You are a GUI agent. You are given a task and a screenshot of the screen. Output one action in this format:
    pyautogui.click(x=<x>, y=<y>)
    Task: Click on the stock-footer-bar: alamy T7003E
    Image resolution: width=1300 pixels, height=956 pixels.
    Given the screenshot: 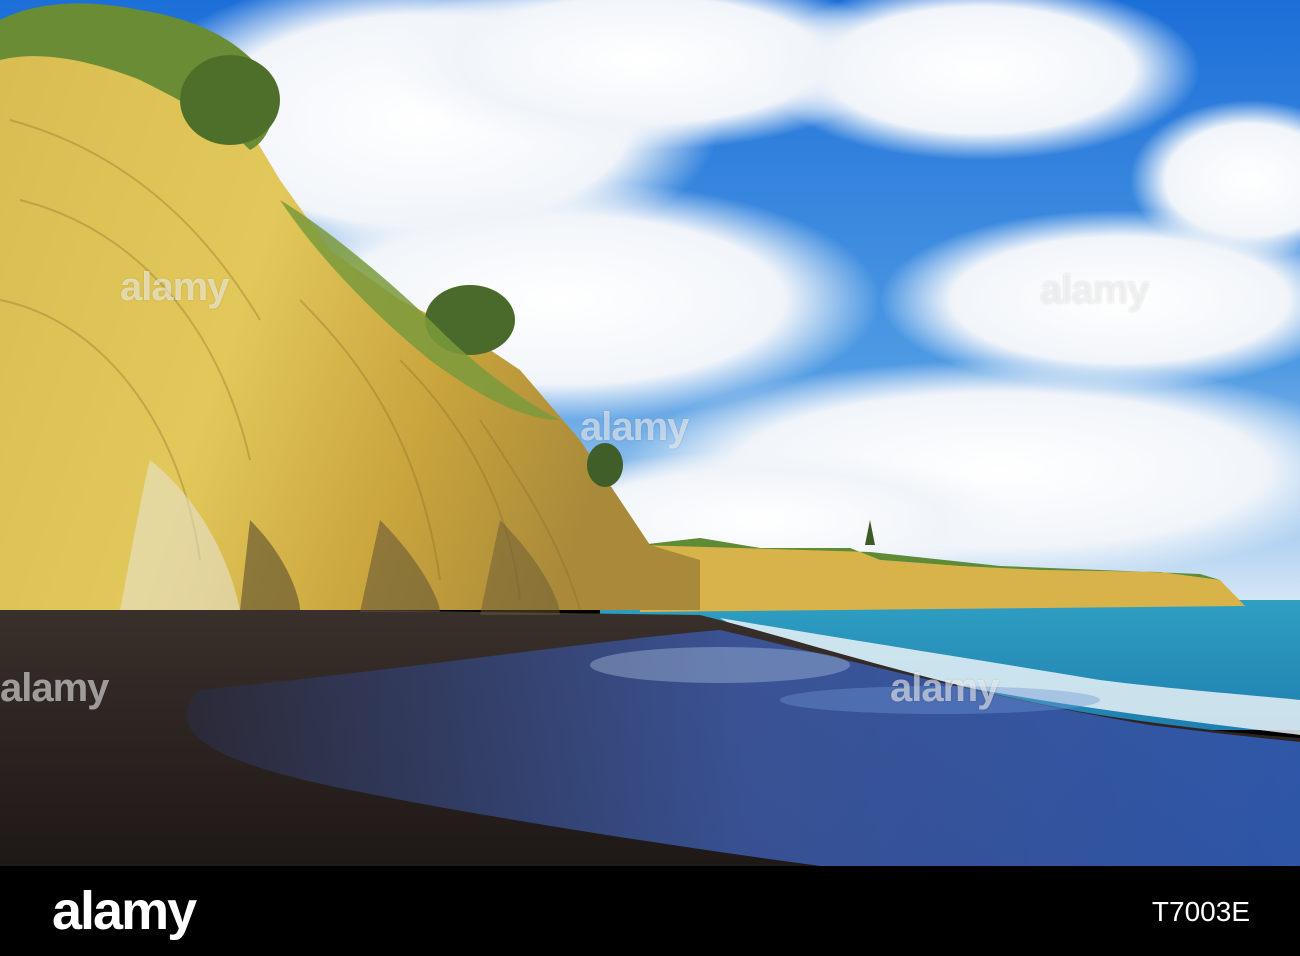 What is the action you would take?
    pyautogui.click(x=650, y=911)
    